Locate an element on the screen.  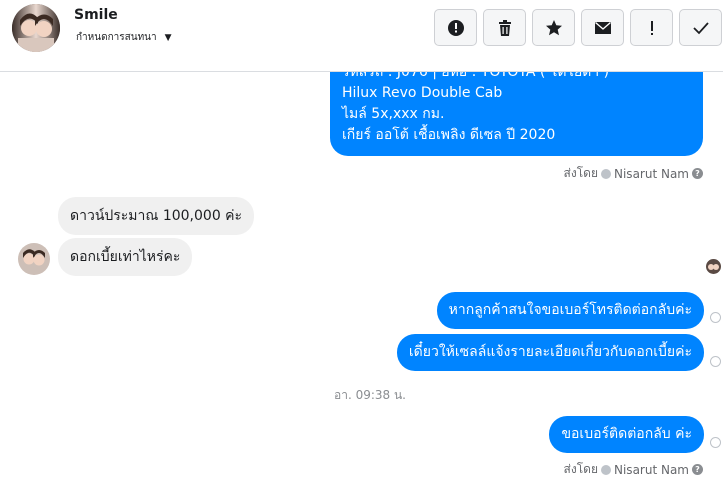
contact-name: Smile is located at coordinates (96, 15).